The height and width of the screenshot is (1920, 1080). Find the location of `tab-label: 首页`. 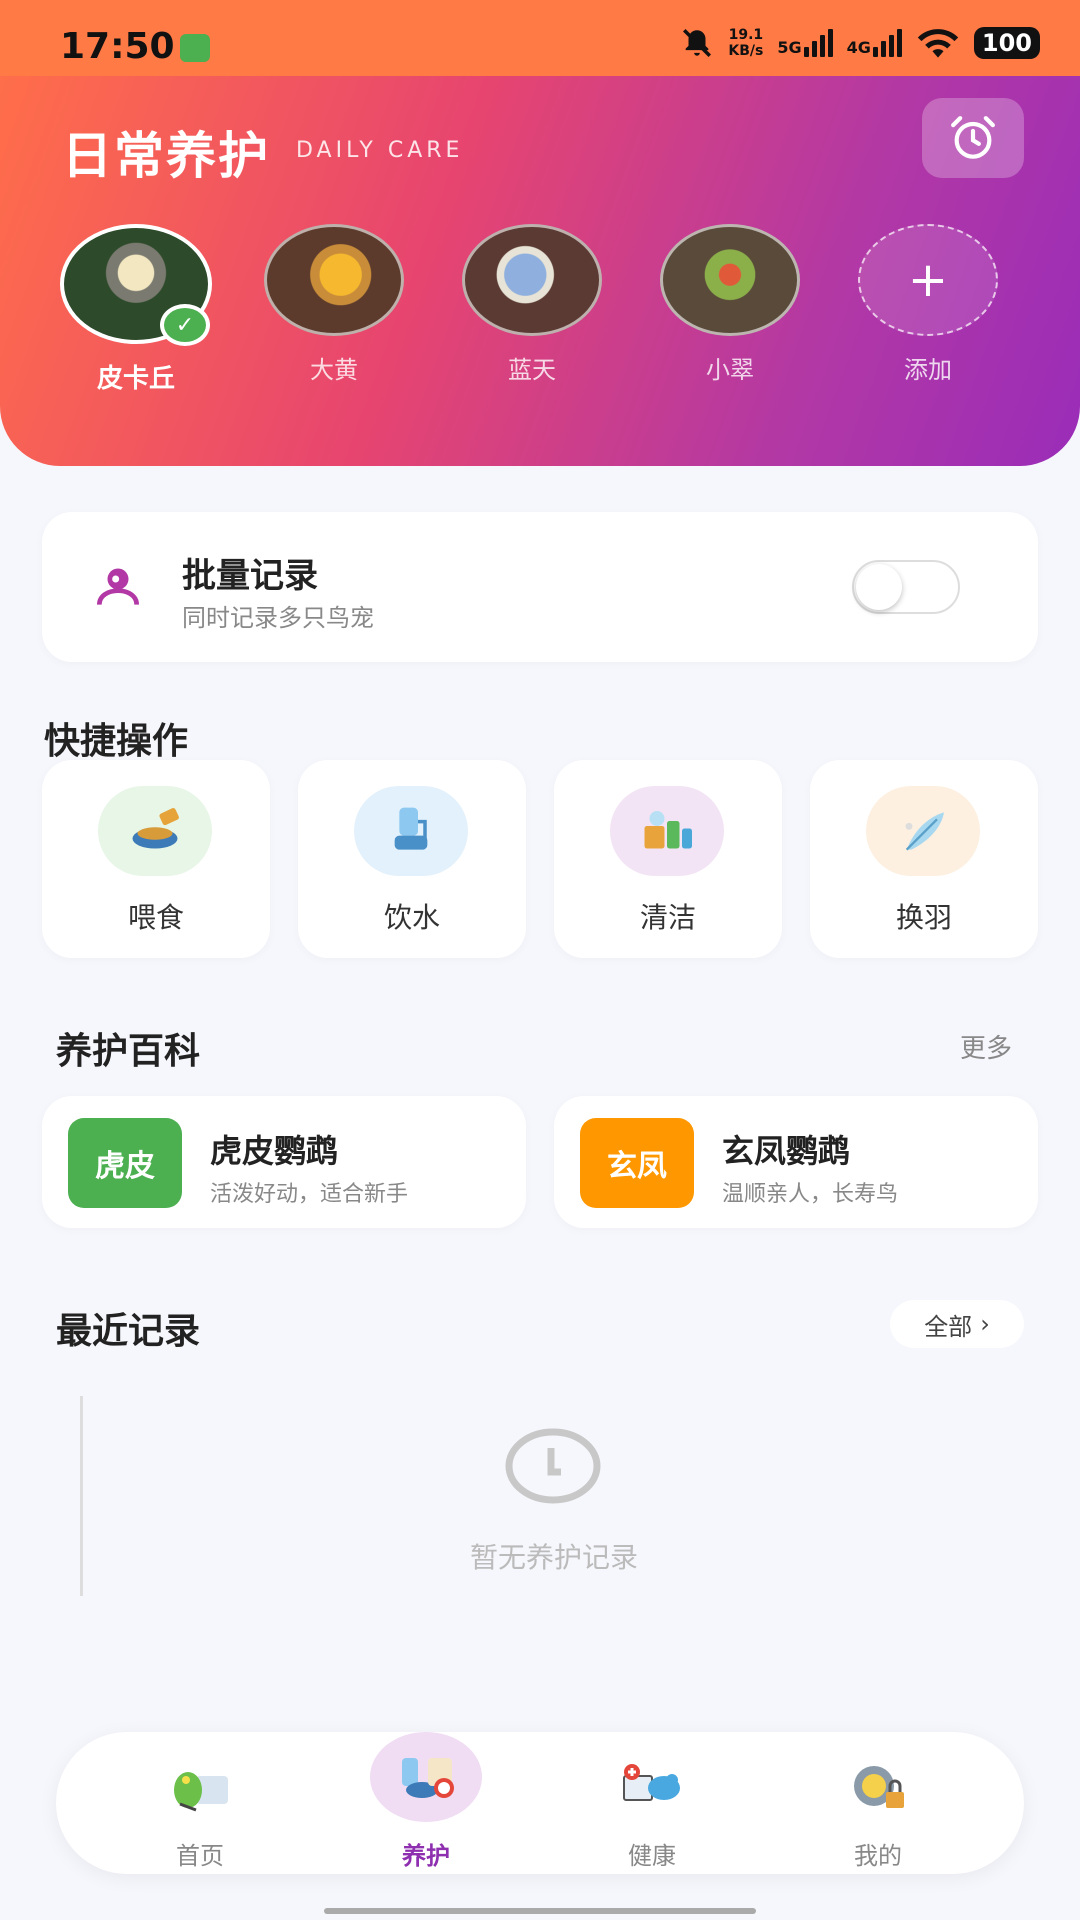

tab-label: 首页 is located at coordinates (200, 1856).